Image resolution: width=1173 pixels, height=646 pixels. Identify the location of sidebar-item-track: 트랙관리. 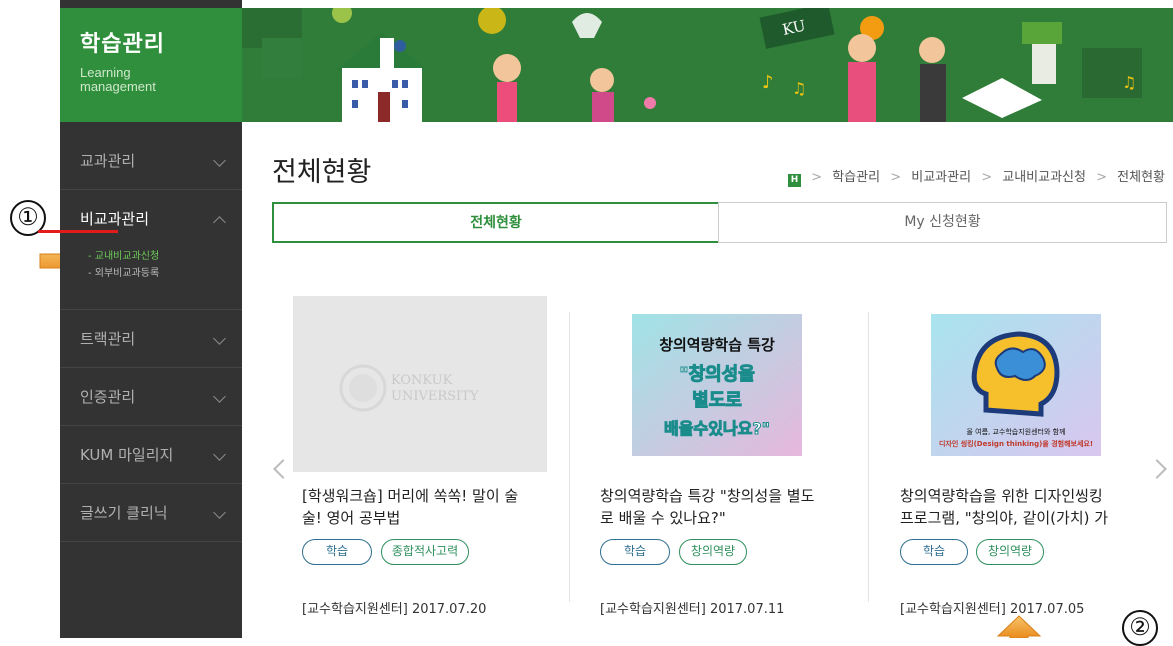
(151, 339).